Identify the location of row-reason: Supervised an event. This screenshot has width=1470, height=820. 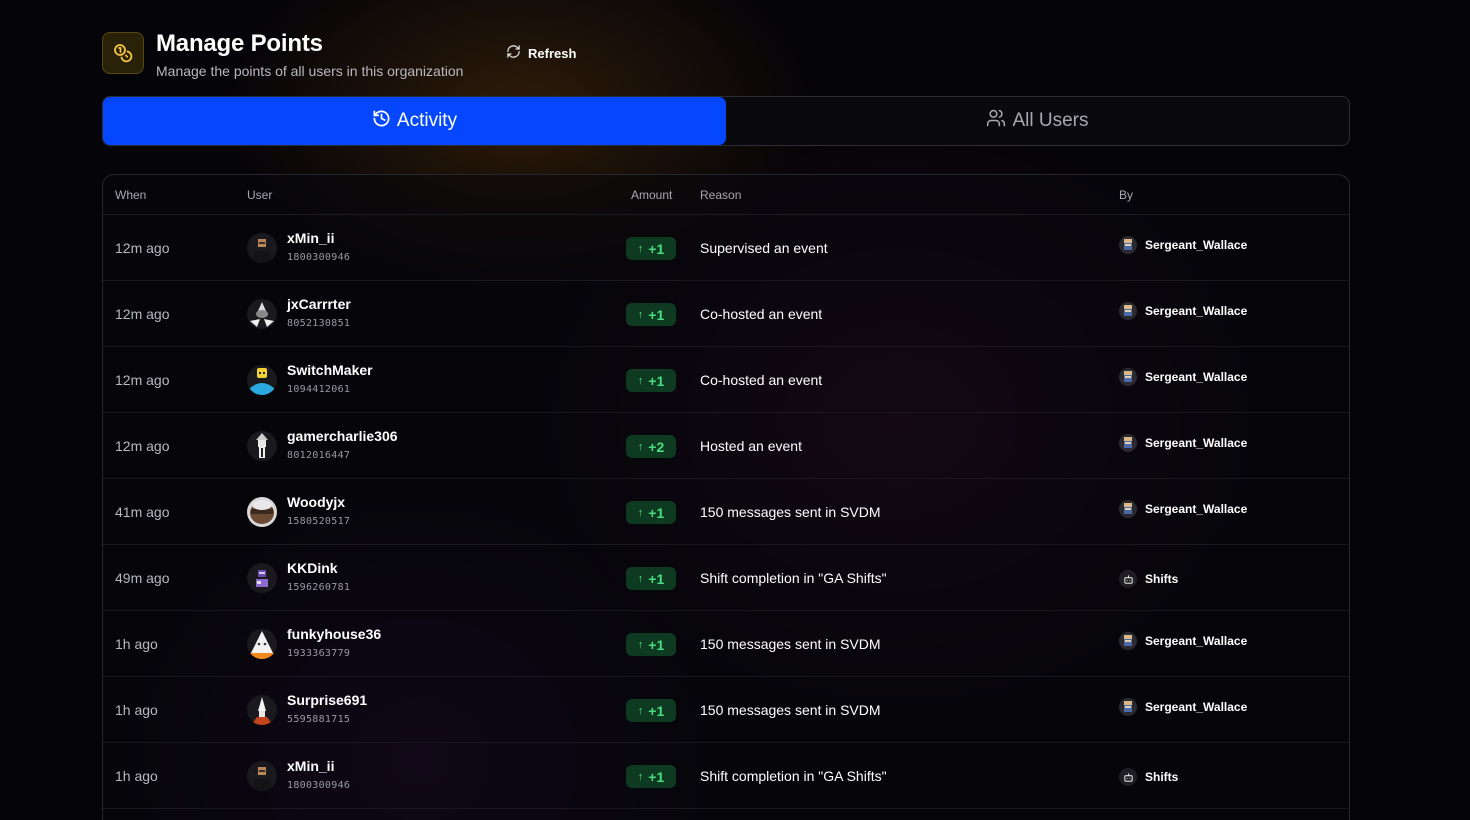
(764, 248).